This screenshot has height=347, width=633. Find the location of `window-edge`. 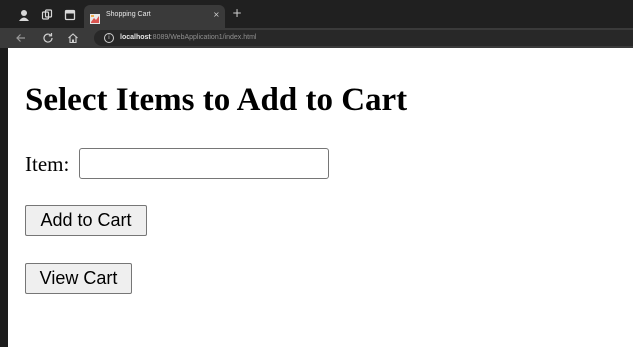

window-edge is located at coordinates (4, 197).